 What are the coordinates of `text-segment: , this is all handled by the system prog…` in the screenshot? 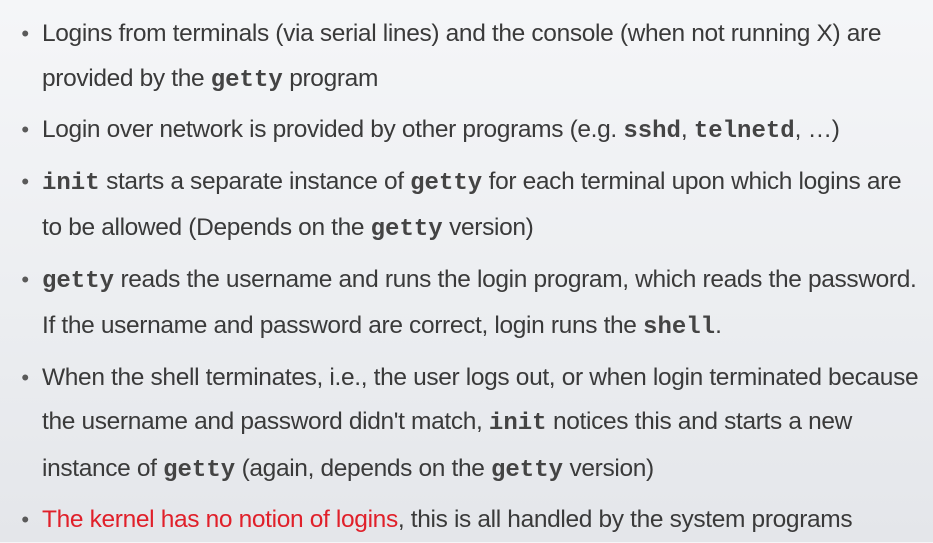 It's located at (625, 519).